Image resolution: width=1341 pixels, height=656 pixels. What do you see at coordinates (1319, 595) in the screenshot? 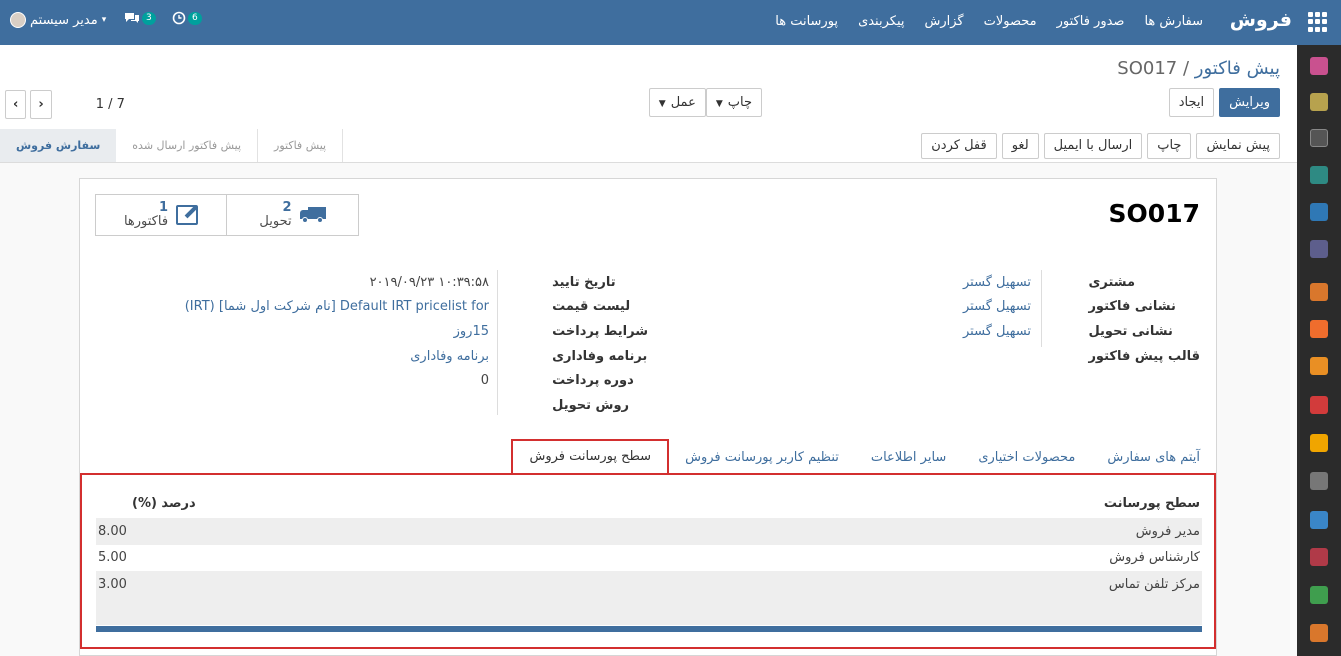
I see `settings-app-icon` at bounding box center [1319, 595].